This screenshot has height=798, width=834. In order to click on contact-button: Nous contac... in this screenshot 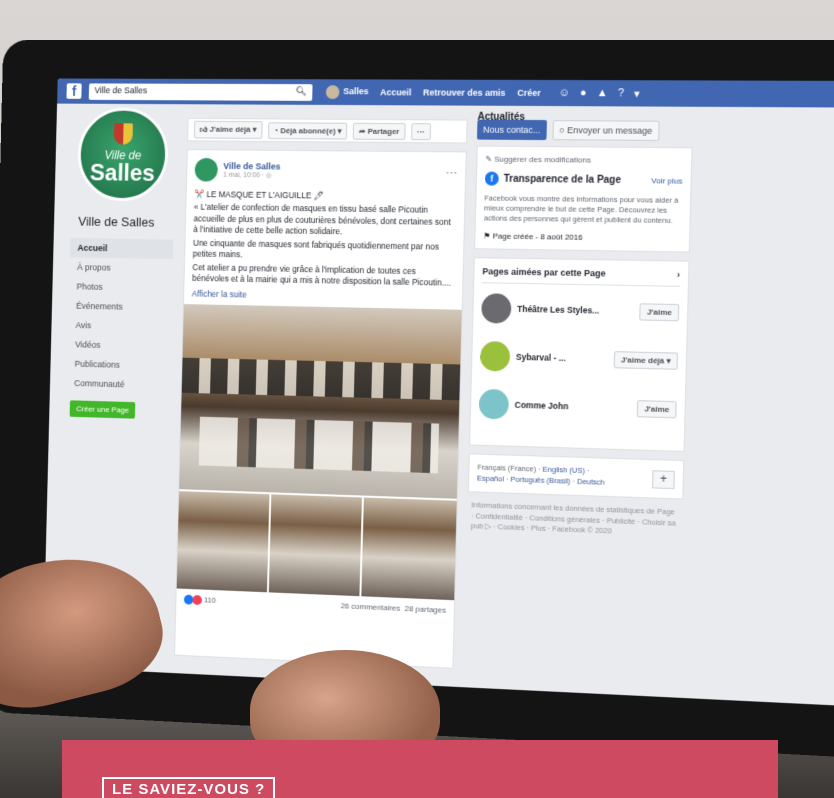, I will do `click(511, 130)`.